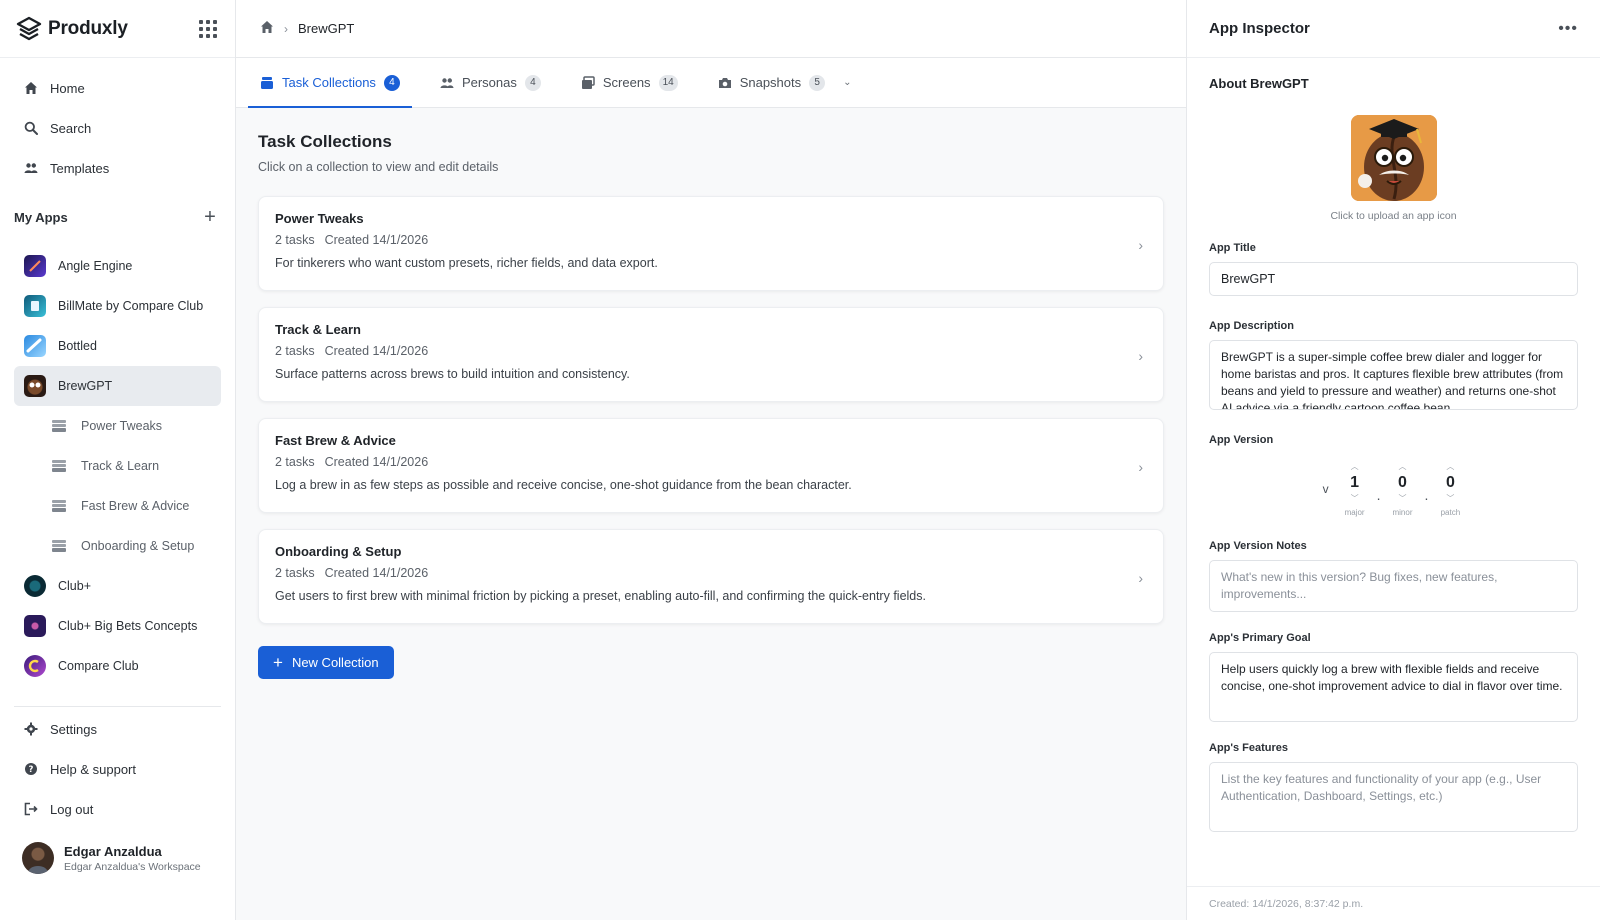 Image resolution: width=1600 pixels, height=920 pixels. What do you see at coordinates (1393, 279) in the screenshot?
I see `app-title-input: BrewGPT` at bounding box center [1393, 279].